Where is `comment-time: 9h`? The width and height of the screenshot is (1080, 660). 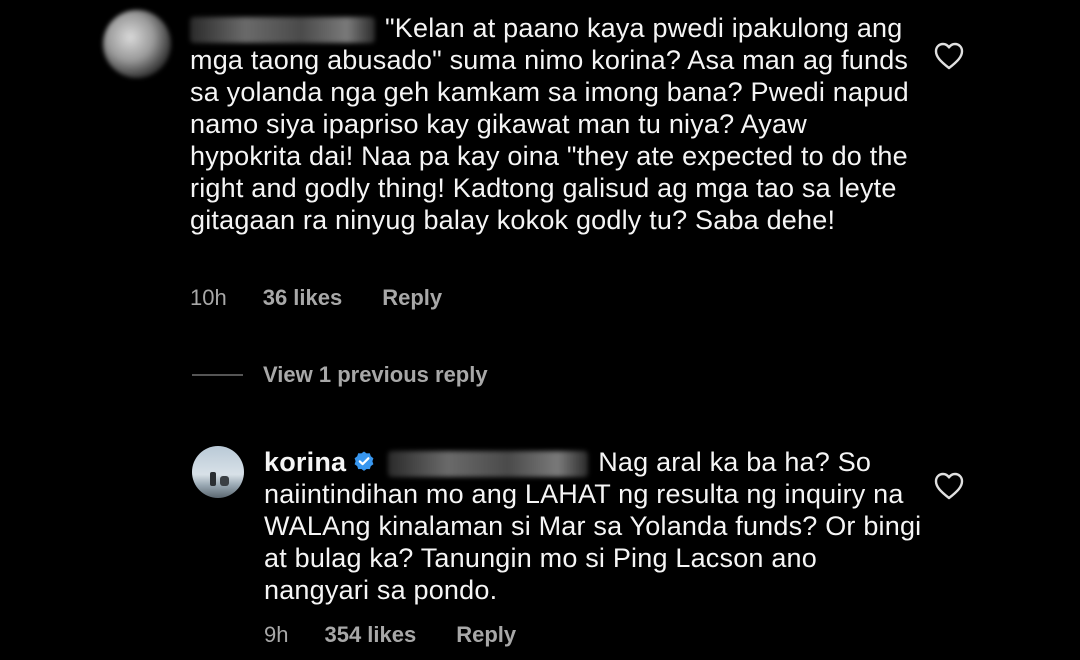 comment-time: 9h is located at coordinates (276, 634).